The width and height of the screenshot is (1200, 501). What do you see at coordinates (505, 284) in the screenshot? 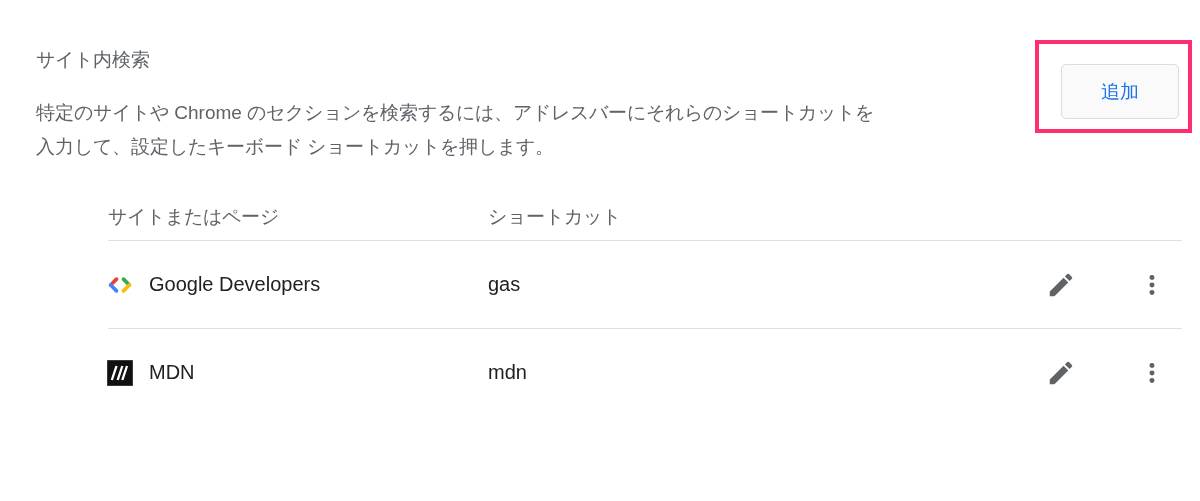
I see `shortcut-text: gas` at bounding box center [505, 284].